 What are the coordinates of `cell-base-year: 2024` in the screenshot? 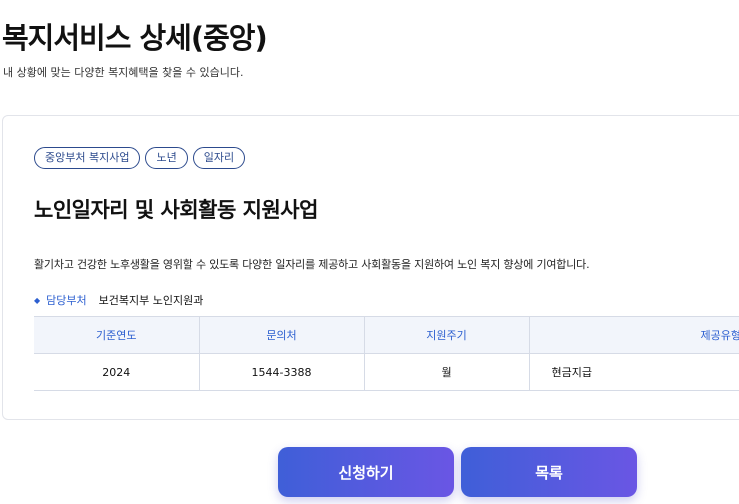 It's located at (117, 372).